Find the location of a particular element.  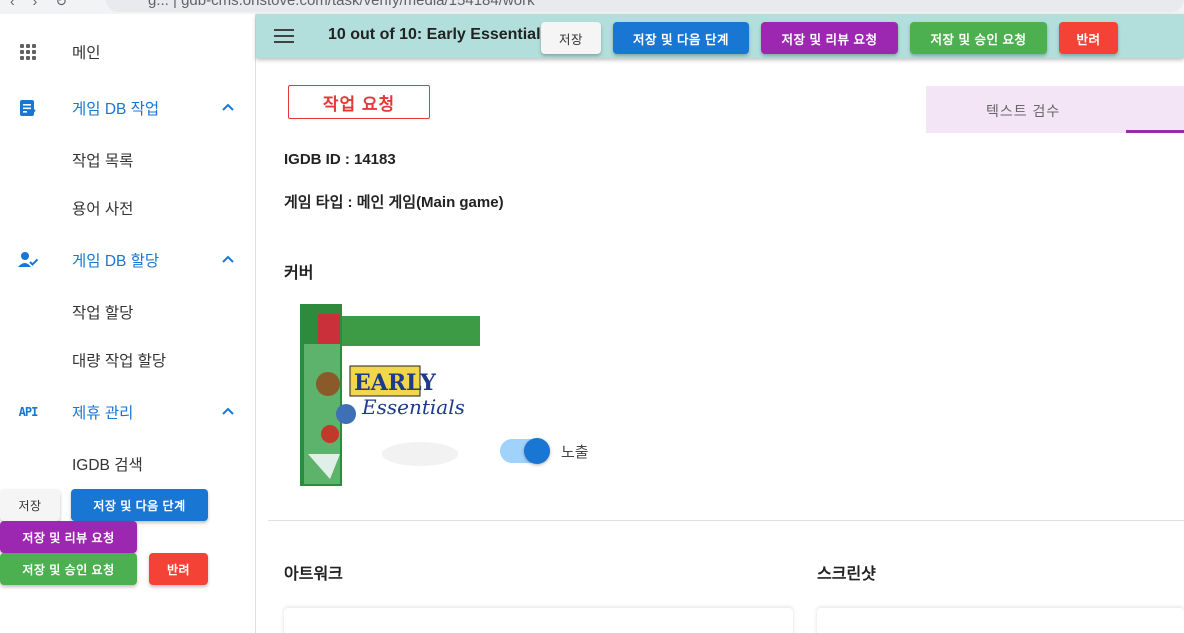

sidebar-group-label: 게임 DB 할당 is located at coordinates (116, 261).